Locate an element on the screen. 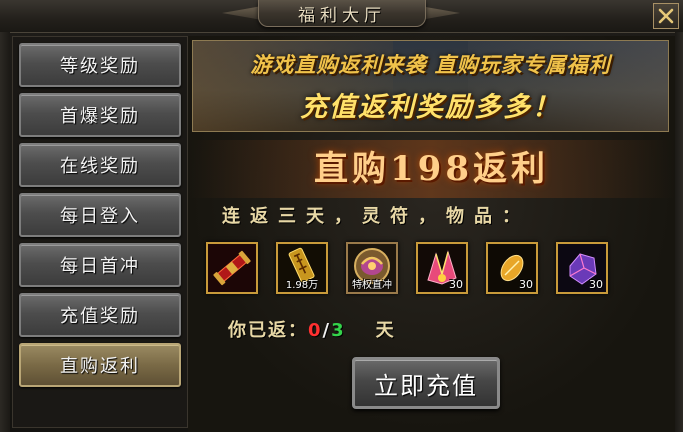 The width and height of the screenshot is (683, 432). sidebar-item-daily-login: 每日登入 is located at coordinates (100, 215).